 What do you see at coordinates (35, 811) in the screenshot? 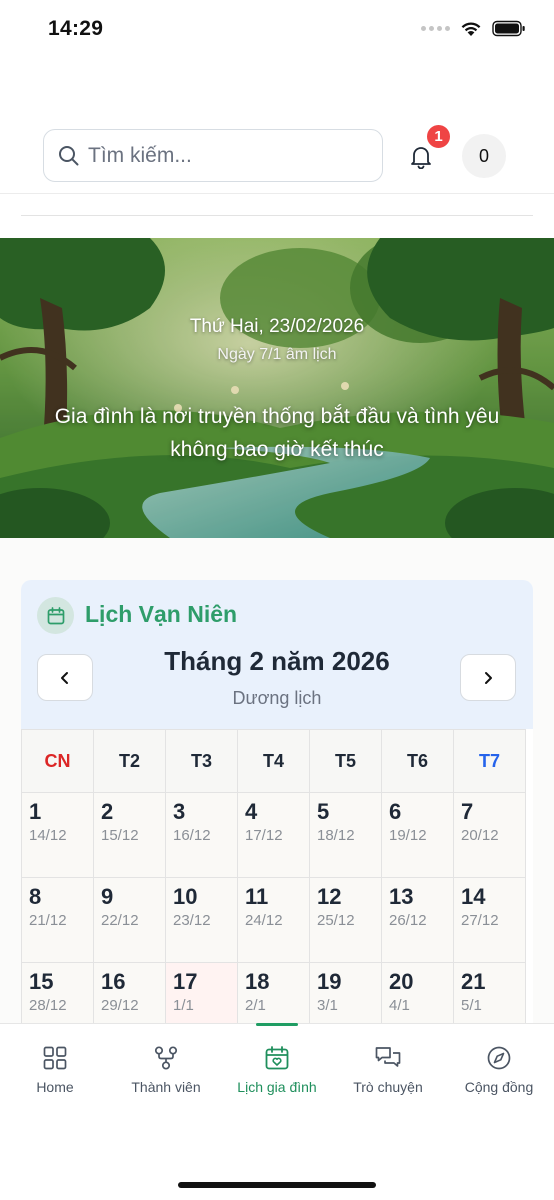
I see `day-number: 1` at bounding box center [35, 811].